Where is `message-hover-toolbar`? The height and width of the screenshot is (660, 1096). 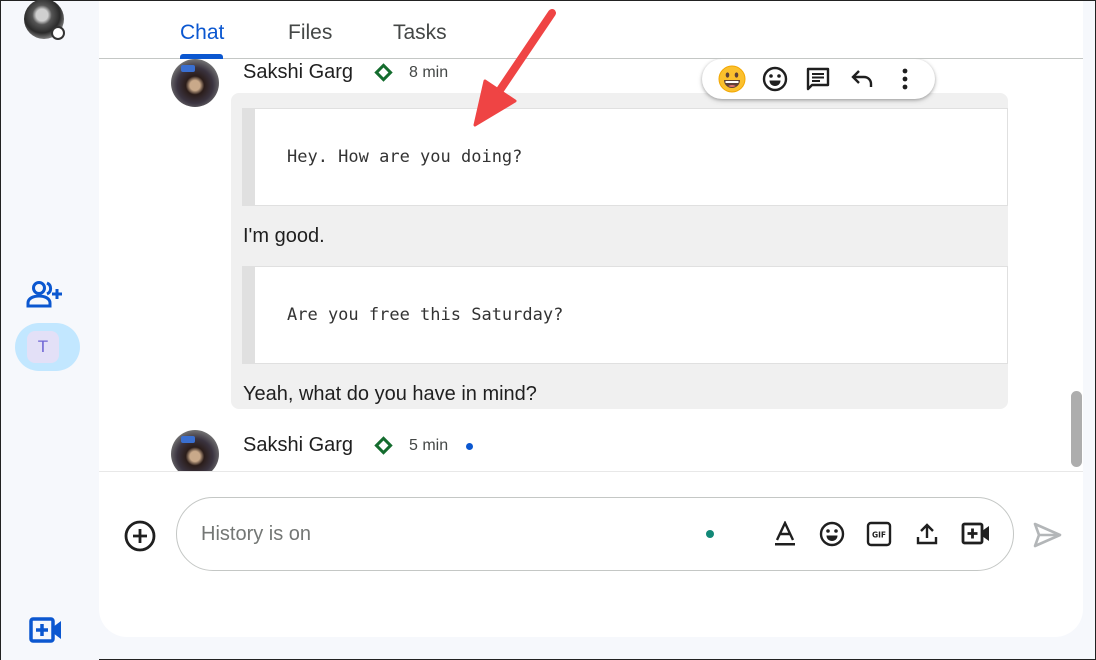 message-hover-toolbar is located at coordinates (818, 79).